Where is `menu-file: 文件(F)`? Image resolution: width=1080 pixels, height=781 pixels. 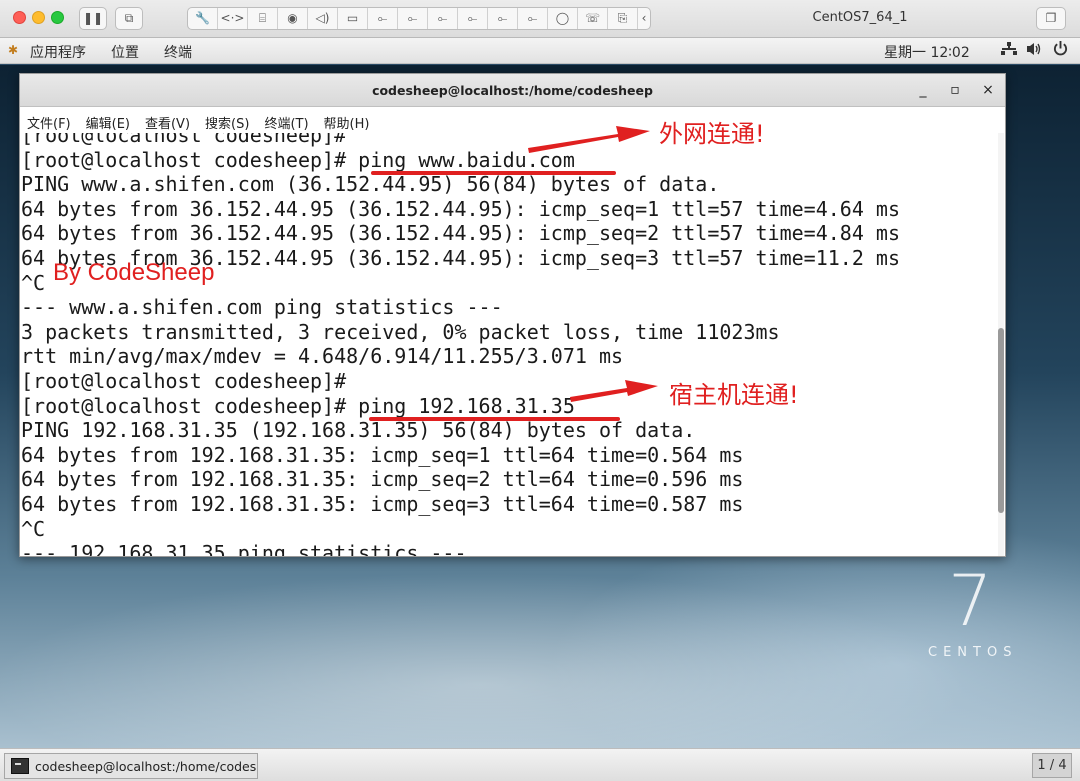 menu-file: 文件(F) is located at coordinates (53, 120).